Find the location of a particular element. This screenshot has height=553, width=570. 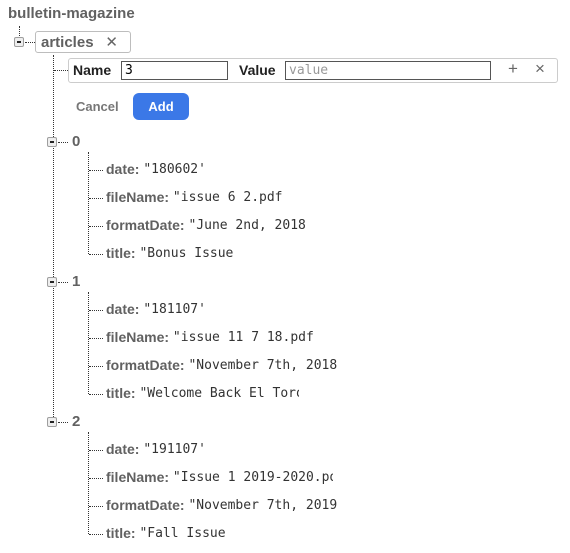

name-label: Name is located at coordinates (92, 70).